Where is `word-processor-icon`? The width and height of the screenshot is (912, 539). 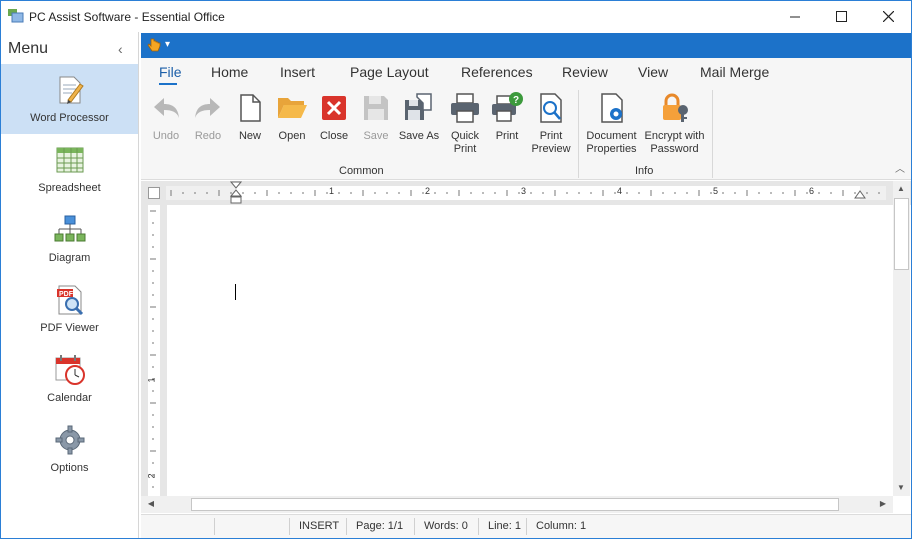
word-processor-icon is located at coordinates (71, 90).